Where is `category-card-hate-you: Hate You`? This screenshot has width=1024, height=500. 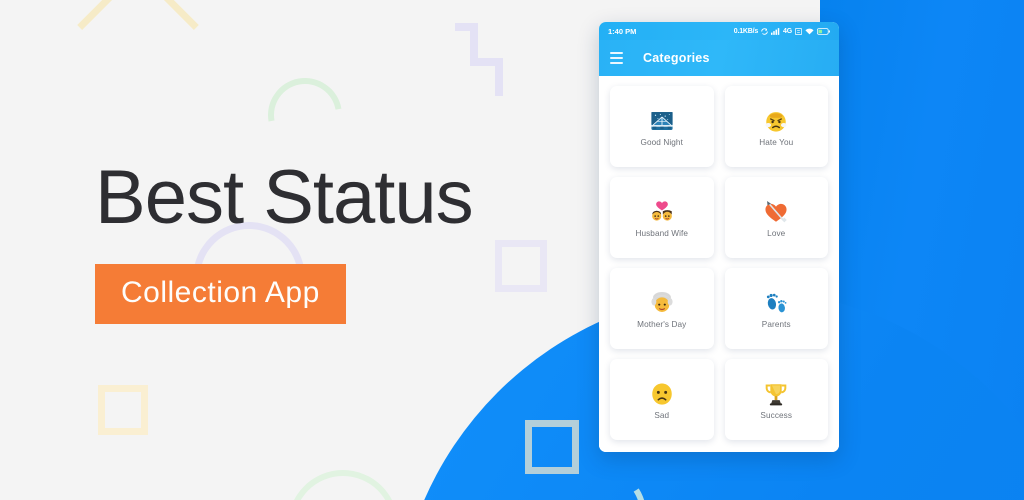 category-card-hate-you: Hate You is located at coordinates (776, 126).